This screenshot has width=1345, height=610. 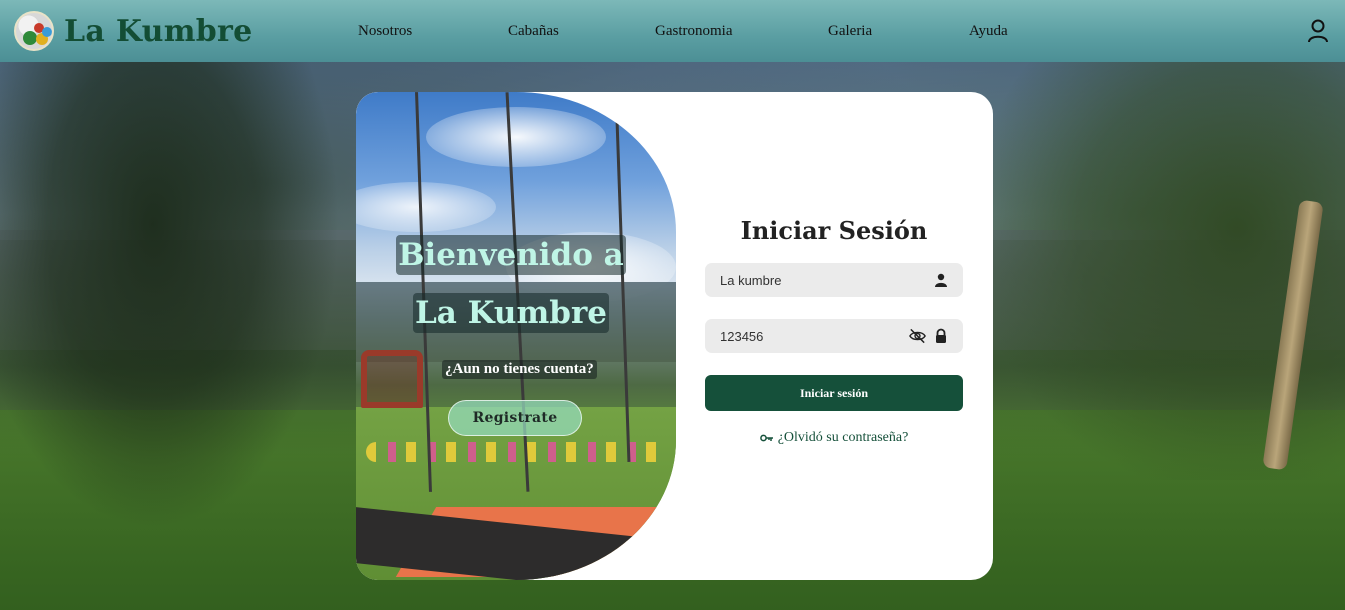 What do you see at coordinates (533, 31) in the screenshot?
I see `nav-item-cabanas: Cabañas` at bounding box center [533, 31].